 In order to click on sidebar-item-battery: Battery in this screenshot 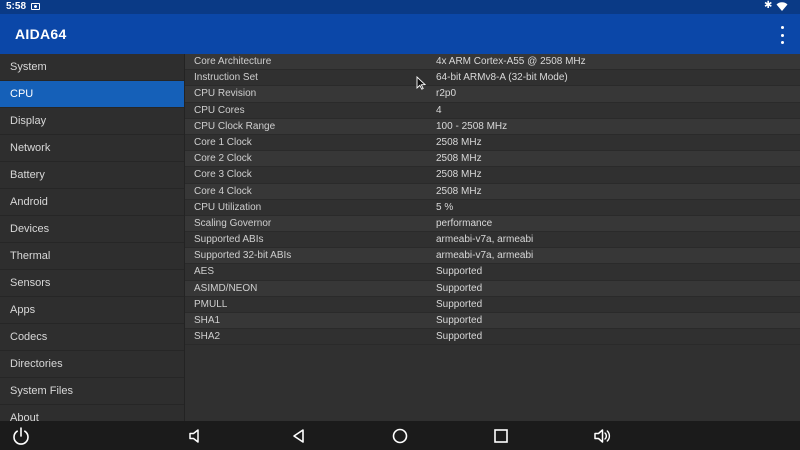, I will do `click(92, 175)`.